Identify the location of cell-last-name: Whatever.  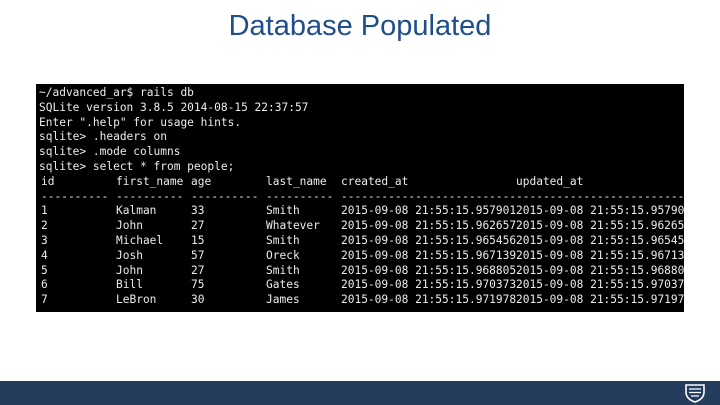
(293, 226).